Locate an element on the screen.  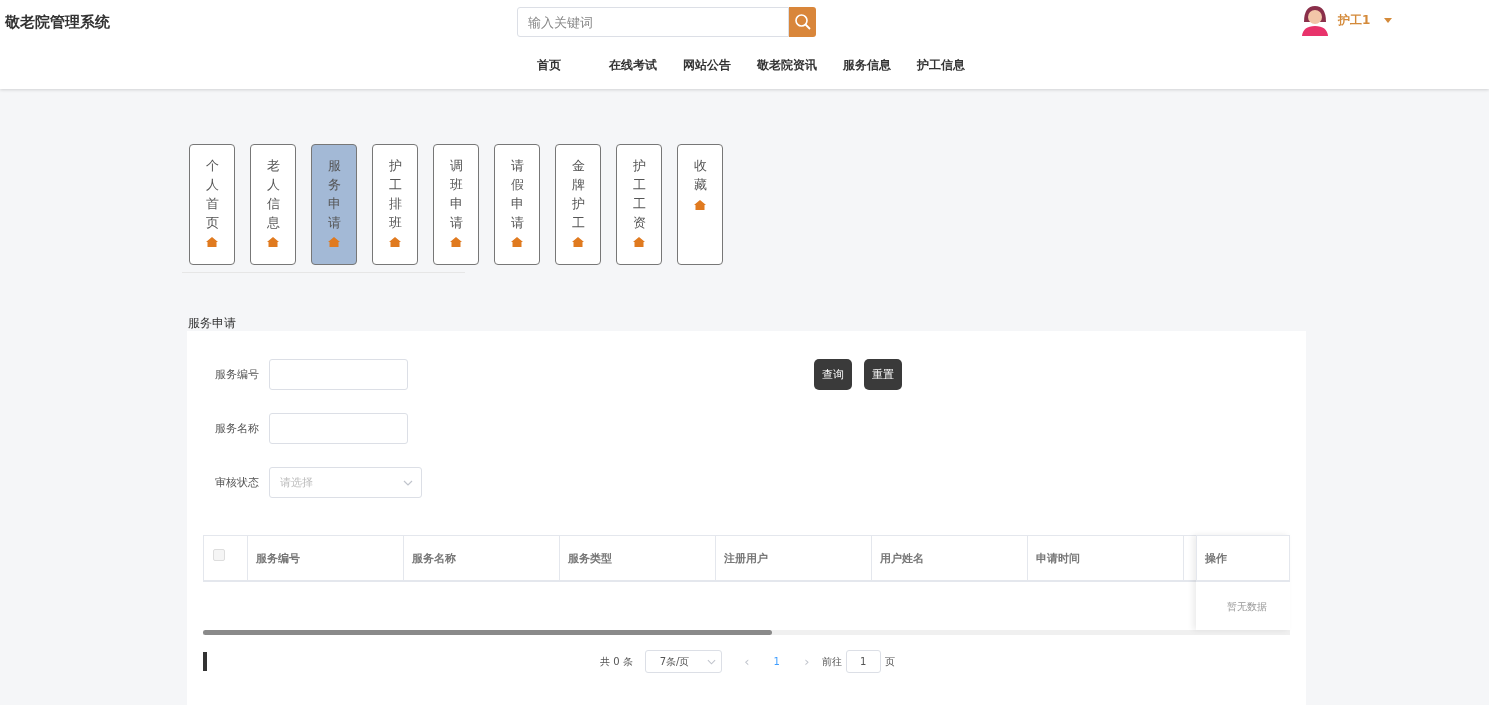
column-header: 申请时间 is located at coordinates (1106, 558).